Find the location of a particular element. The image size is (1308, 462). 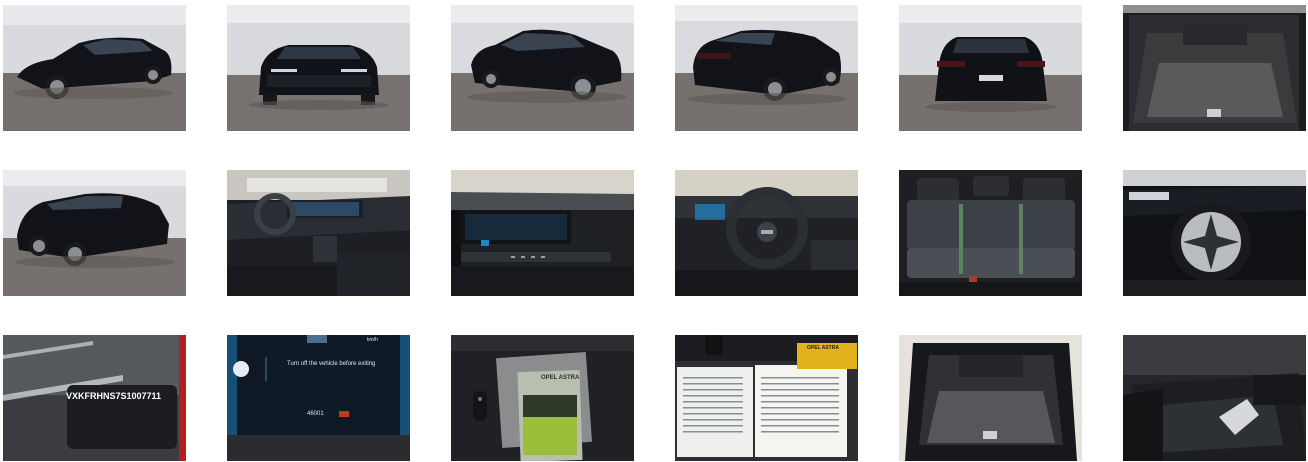

photo-thumbnail-steering-wheel is located at coordinates (766, 233).